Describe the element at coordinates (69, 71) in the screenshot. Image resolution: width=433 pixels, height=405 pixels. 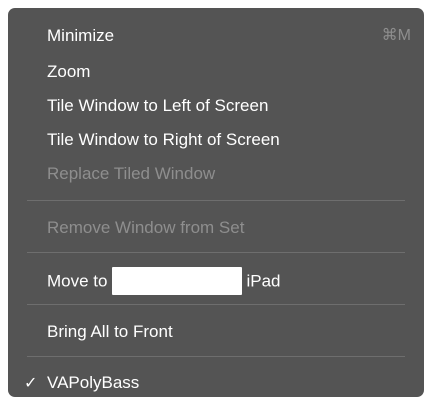
I see `menu-item-label: Zoom` at that location.